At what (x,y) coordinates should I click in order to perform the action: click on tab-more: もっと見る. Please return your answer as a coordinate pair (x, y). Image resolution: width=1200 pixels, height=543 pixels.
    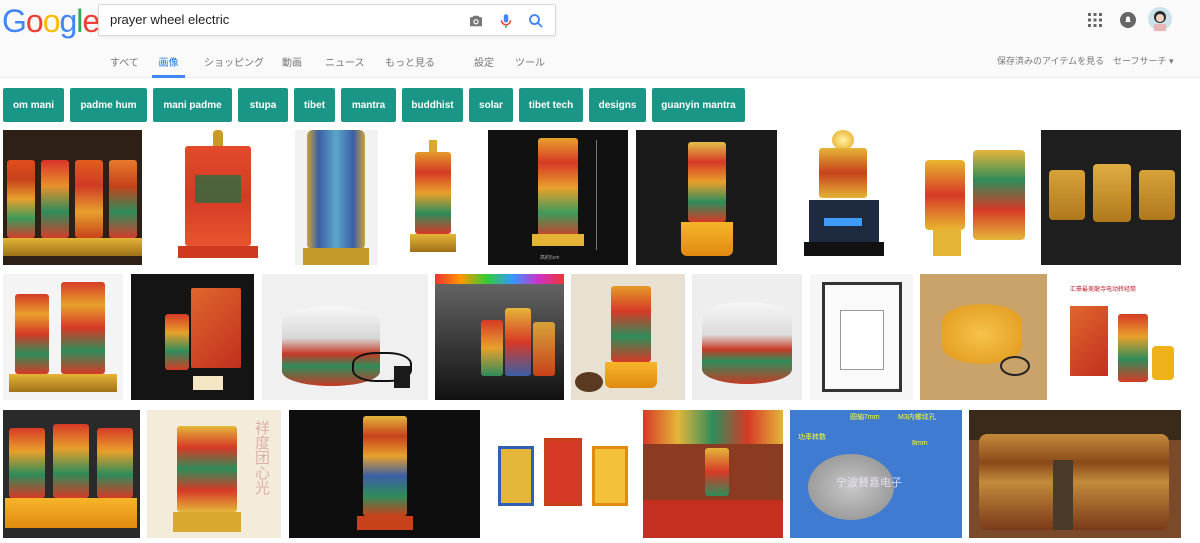
    Looking at the image, I should click on (410, 66).